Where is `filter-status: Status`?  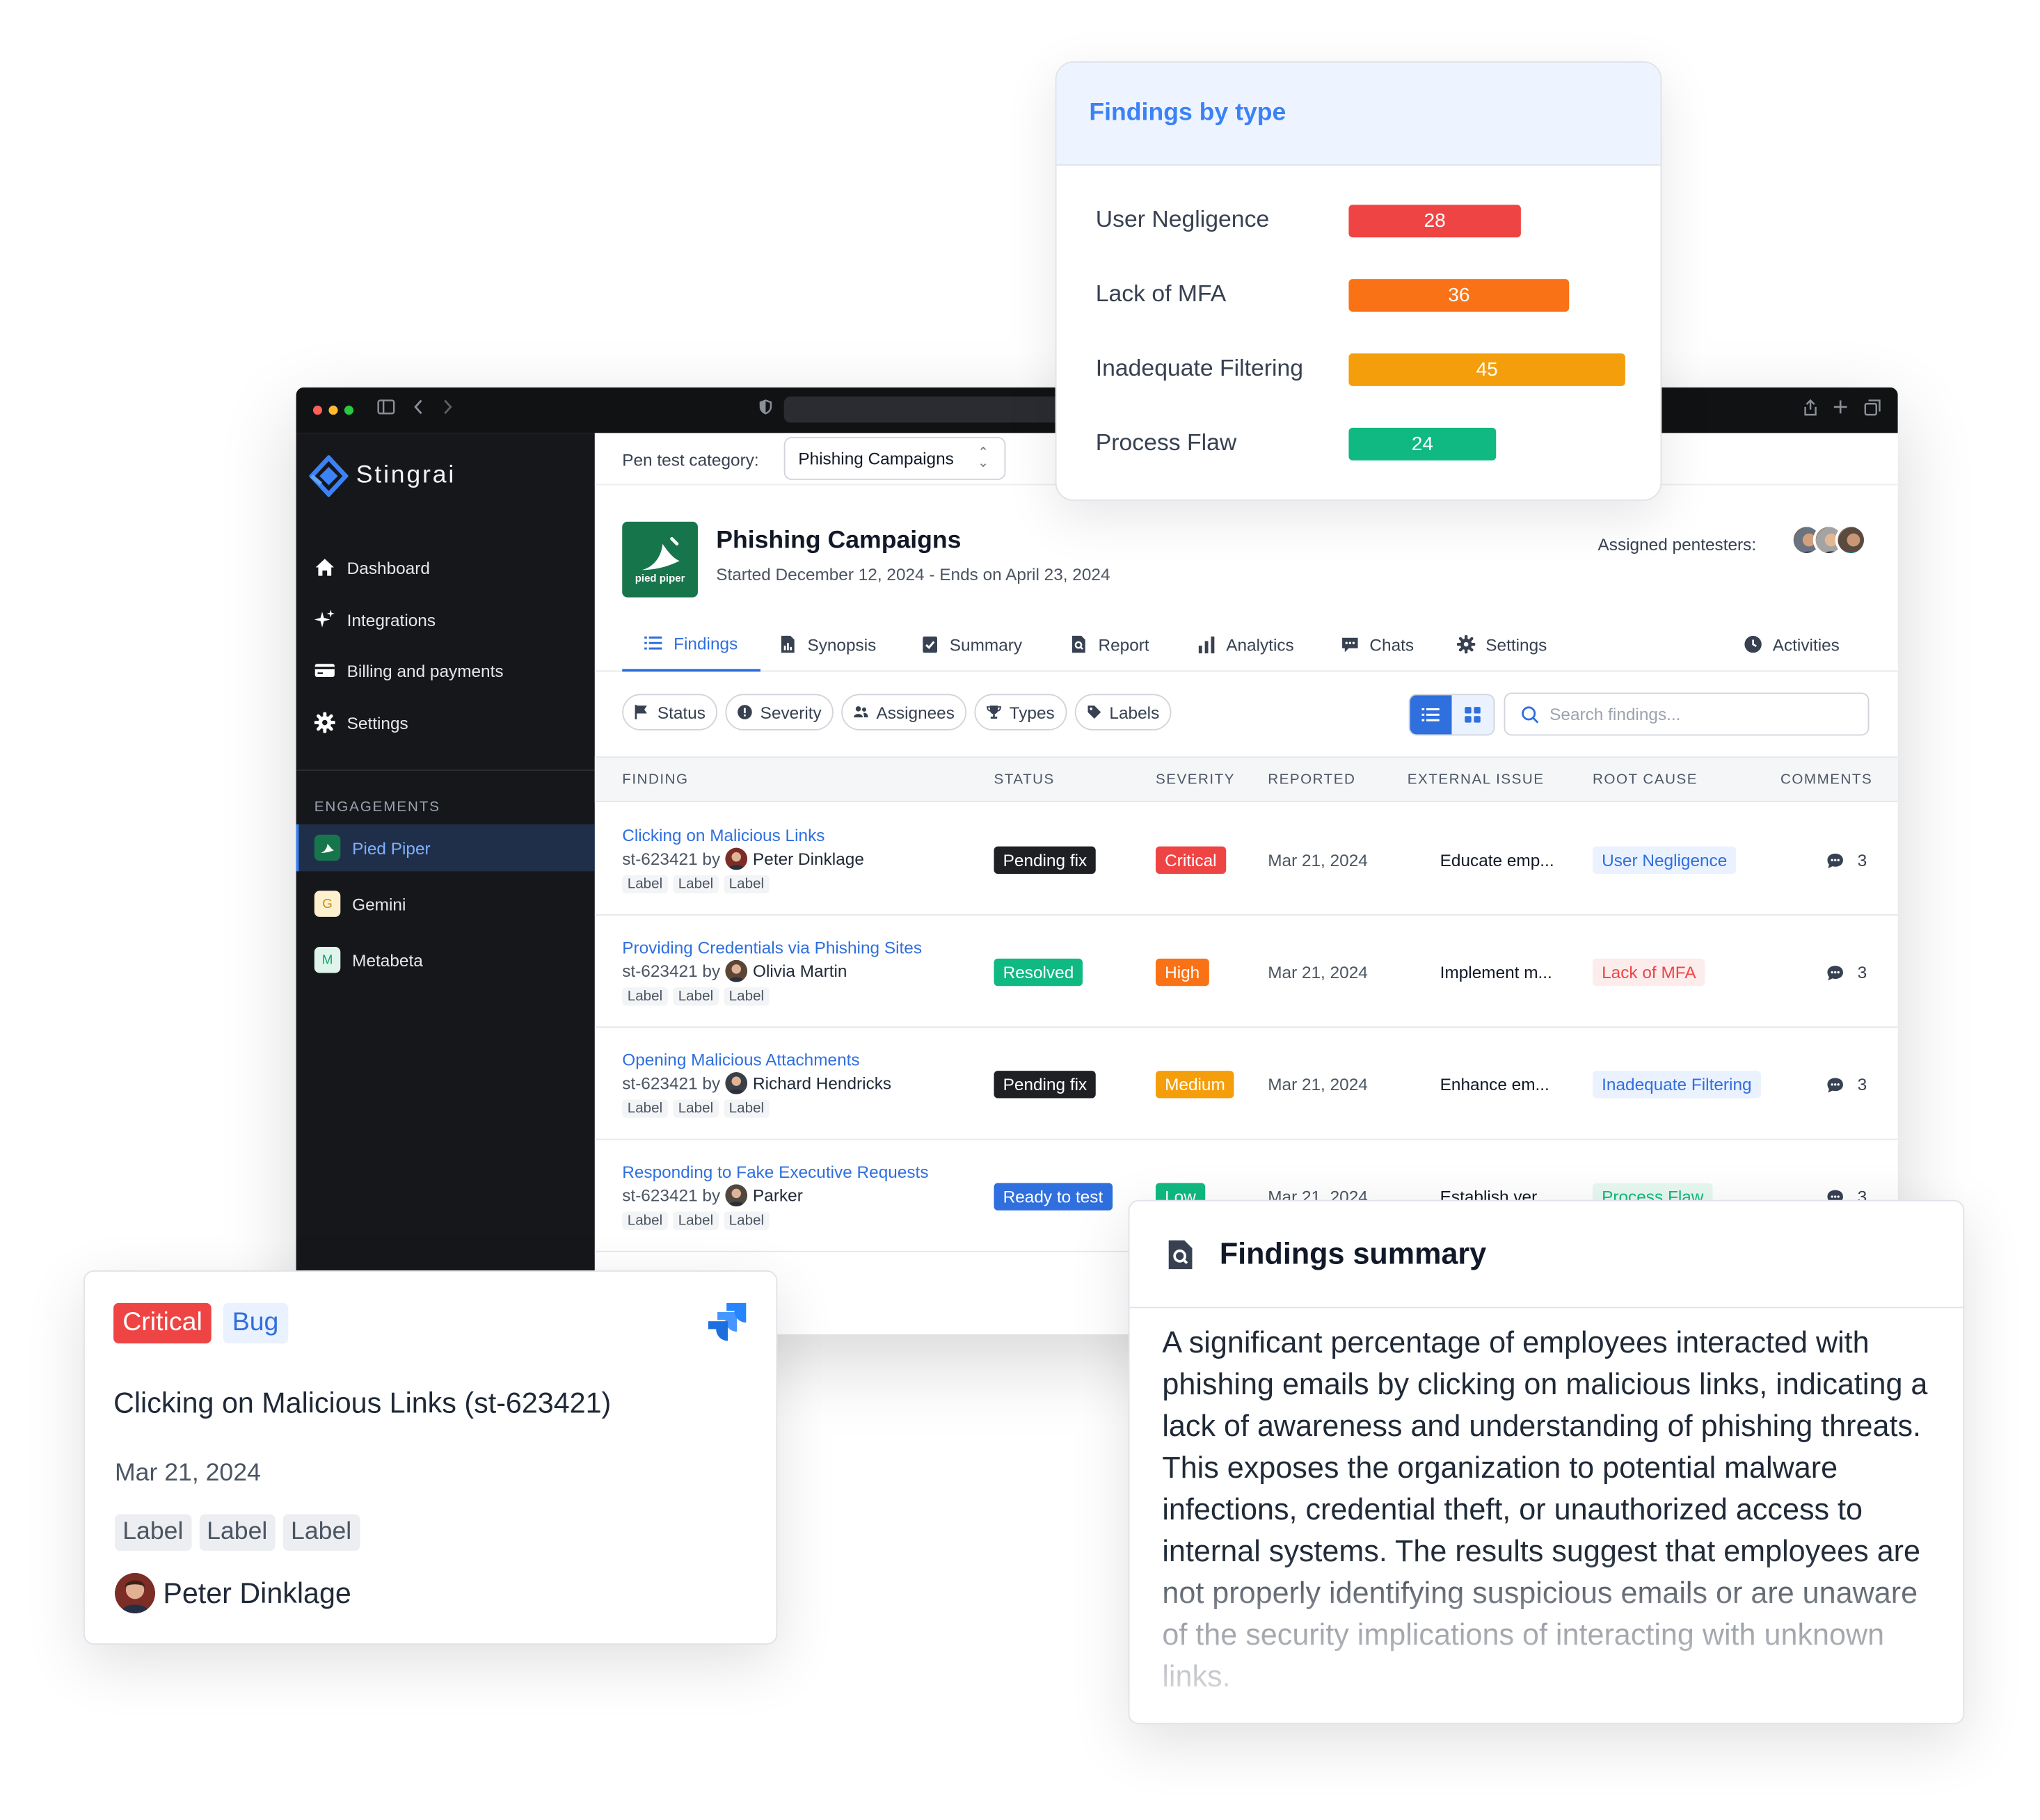
filter-status: Status is located at coordinates (669, 712).